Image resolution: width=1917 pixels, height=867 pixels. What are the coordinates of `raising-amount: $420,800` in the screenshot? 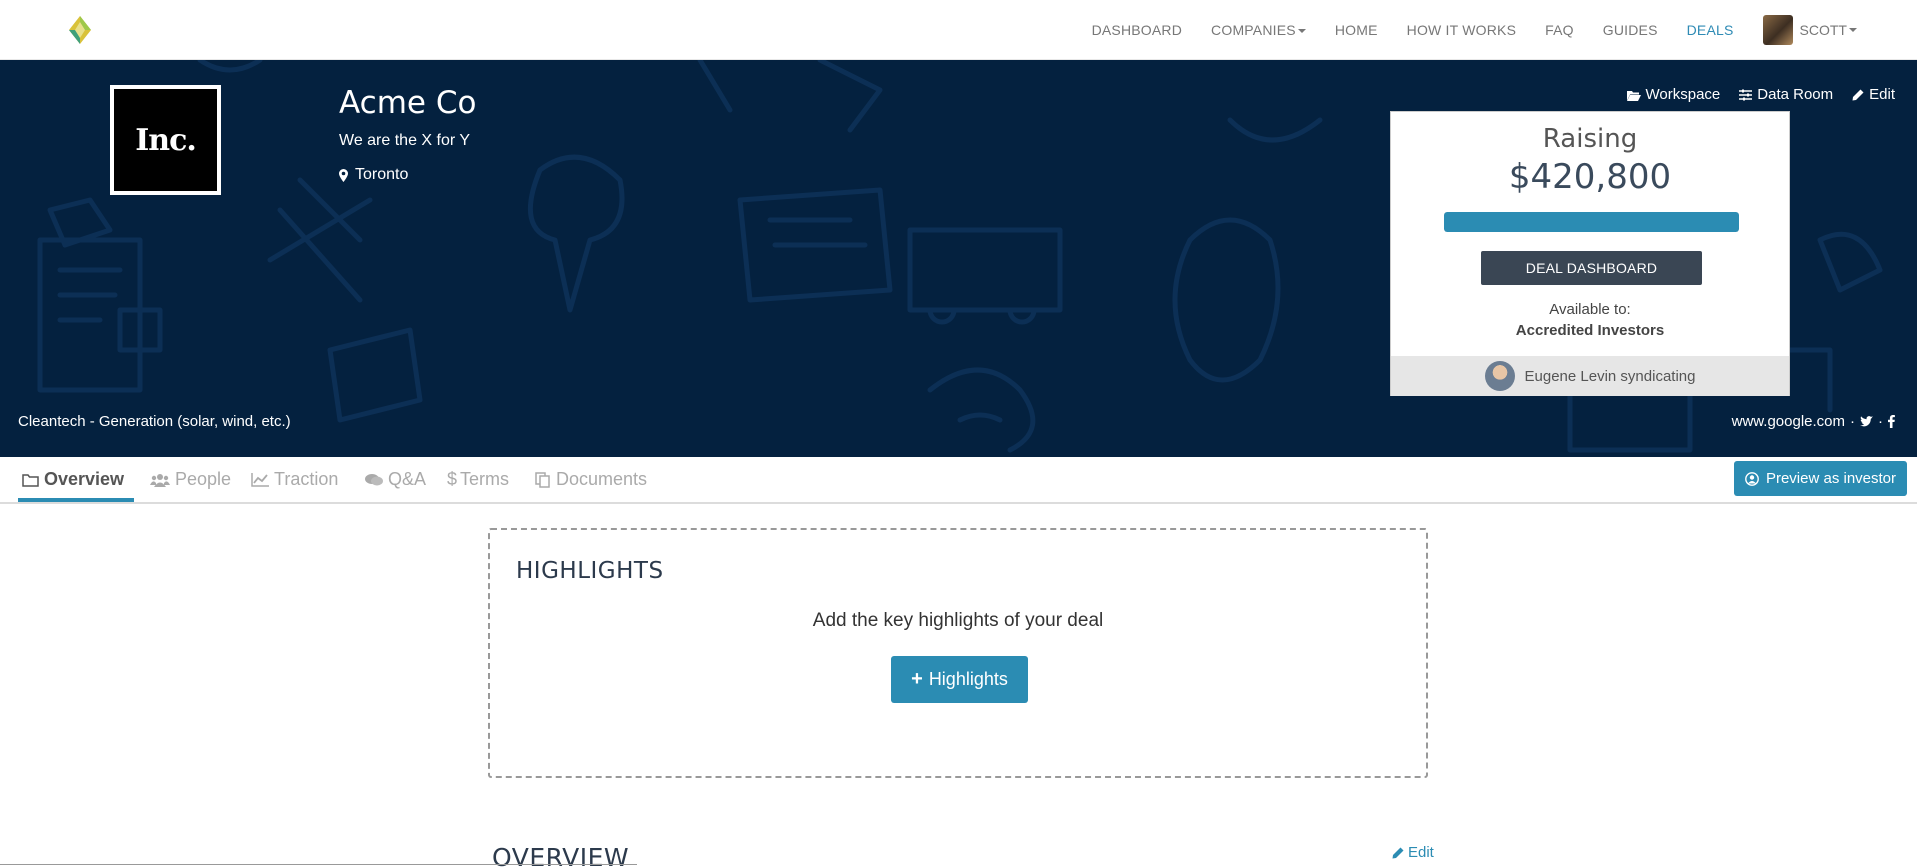 It's located at (1590, 177).